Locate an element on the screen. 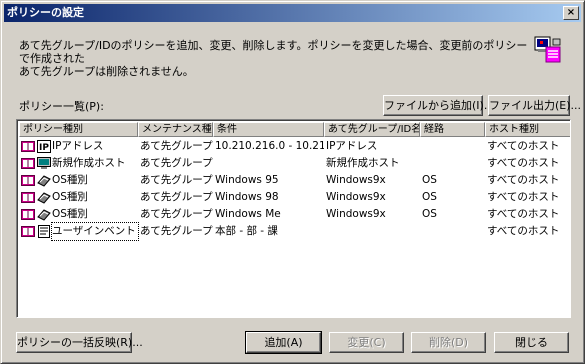  new-host-icon is located at coordinates (44, 163).